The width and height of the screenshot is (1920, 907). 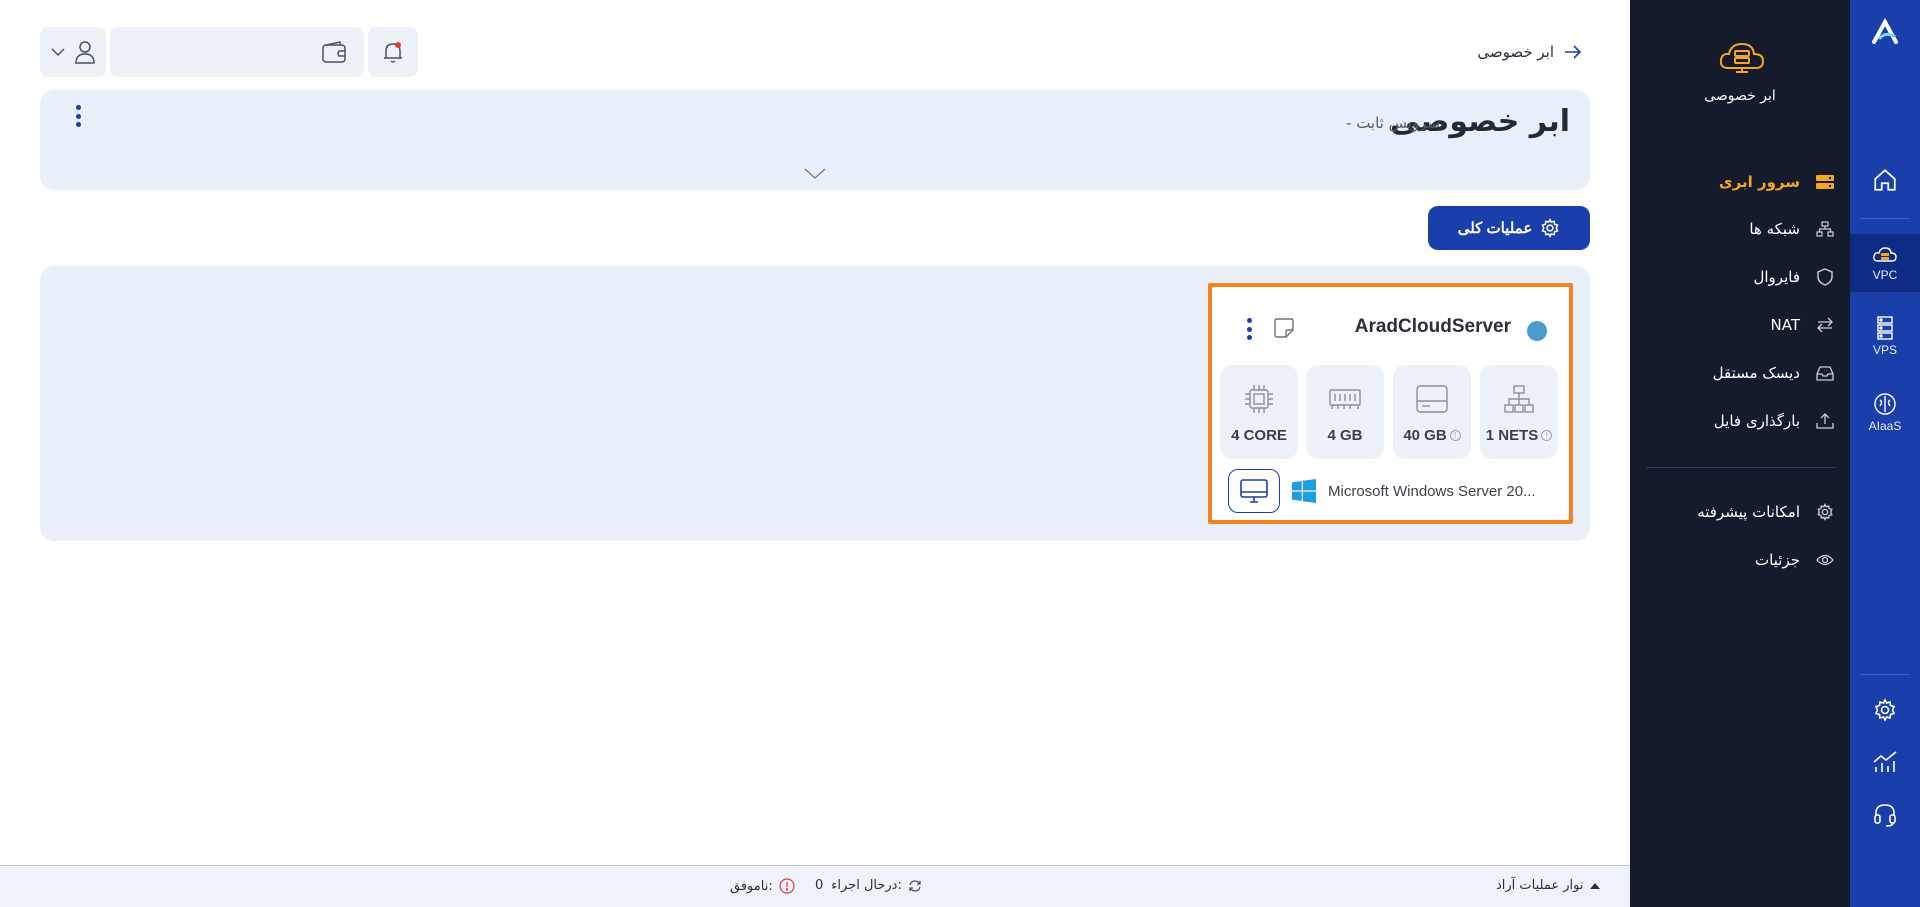 I want to click on sidebar-item-advanced: امکانات پیشرفته, so click(x=1741, y=512).